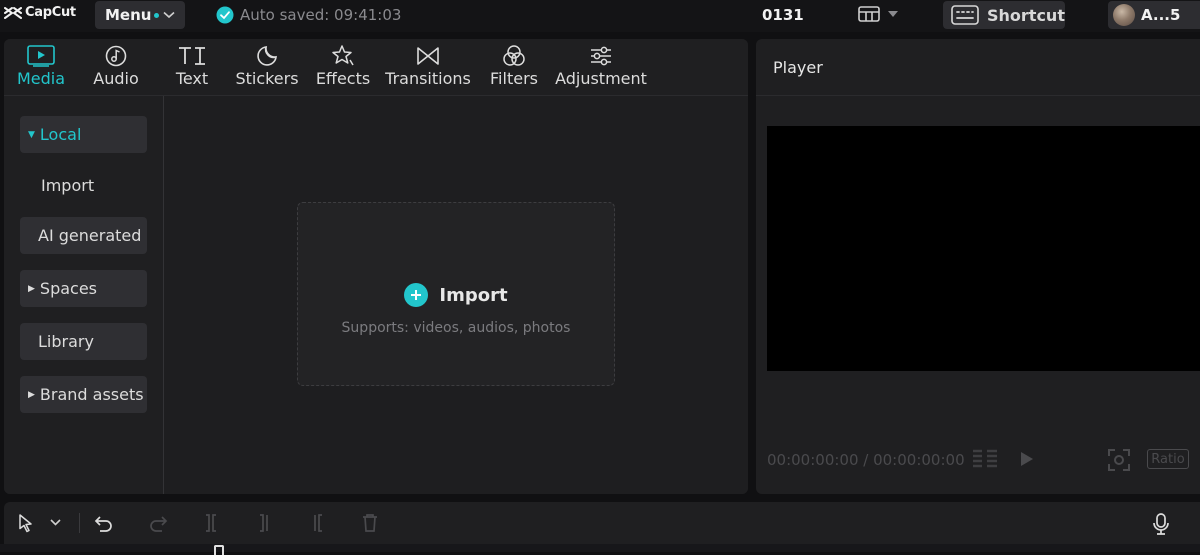 This screenshot has width=1200, height=555. I want to click on select-tool-dropdown, so click(55, 522).